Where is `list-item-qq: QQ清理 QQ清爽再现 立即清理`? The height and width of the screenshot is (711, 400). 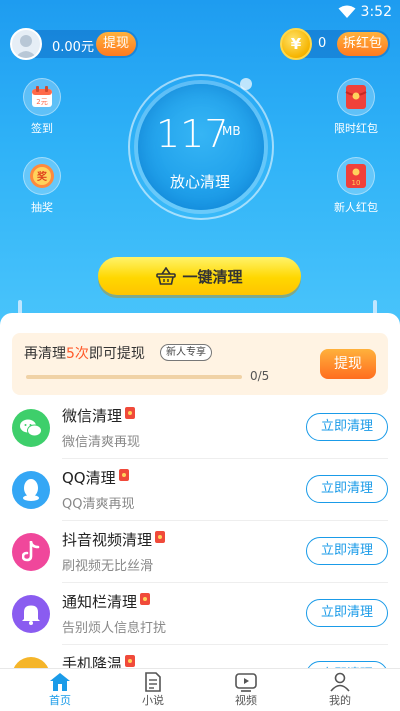 list-item-qq: QQ清理 QQ清爽再现 立即清理 is located at coordinates (200, 490).